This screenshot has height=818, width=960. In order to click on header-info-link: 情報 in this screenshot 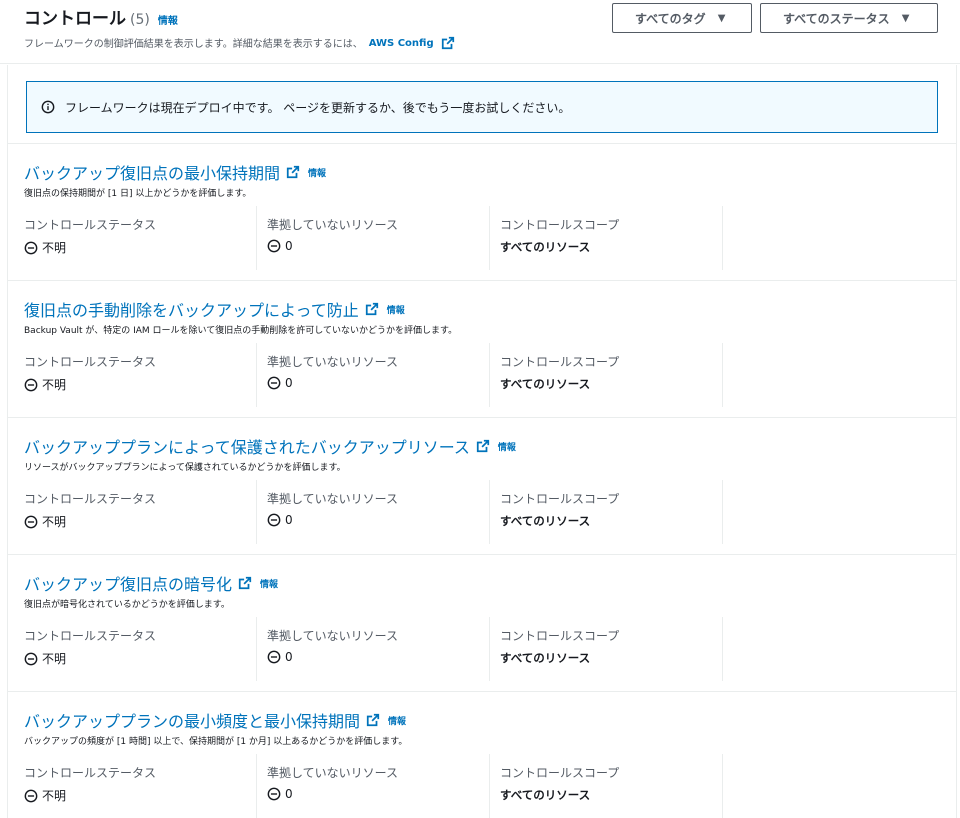, I will do `click(168, 19)`.